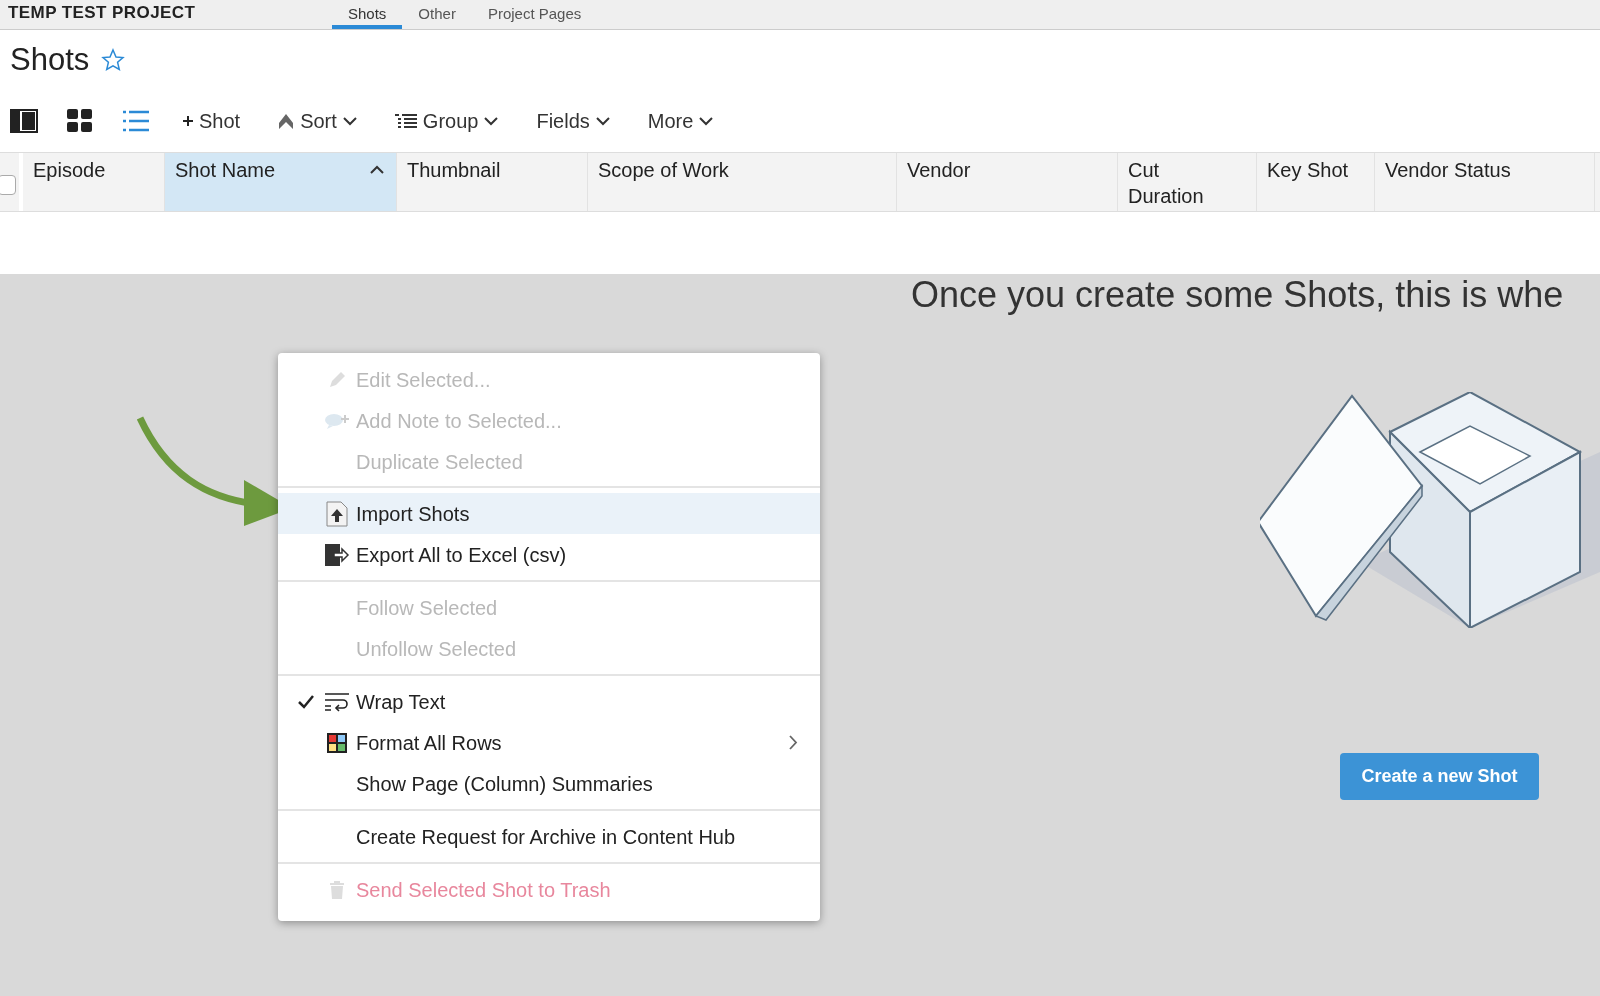 This screenshot has height=996, width=1600. I want to click on star-icon, so click(113, 60).